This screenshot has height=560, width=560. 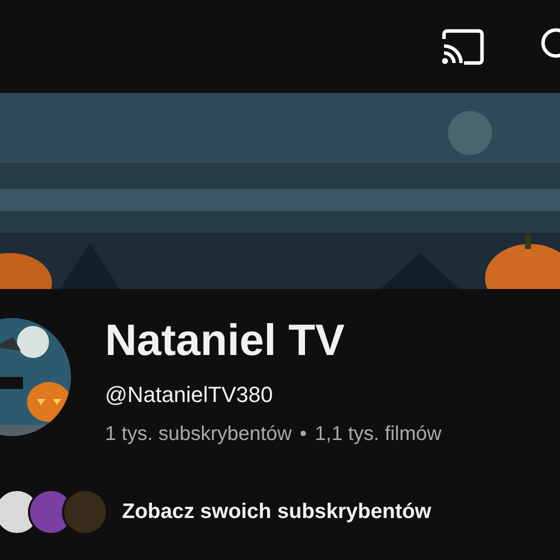 What do you see at coordinates (198, 434) in the screenshot?
I see `subscriber-count: 1 tys. subskrybentów` at bounding box center [198, 434].